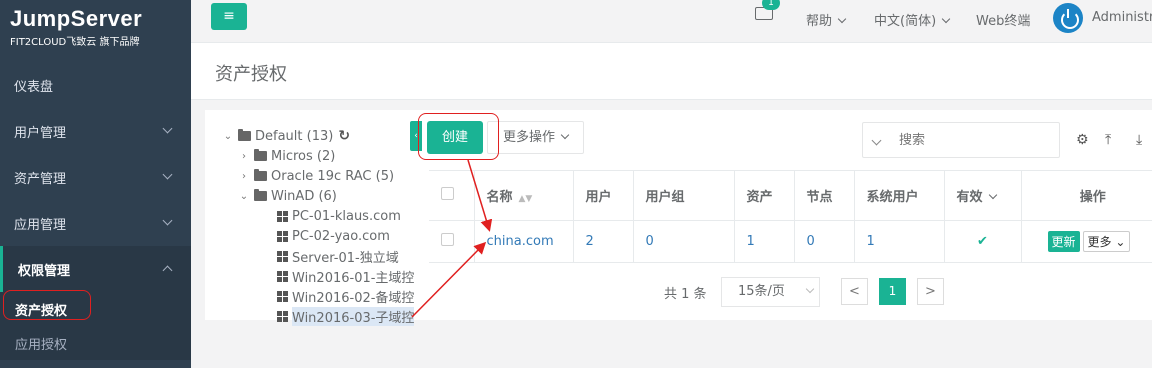  What do you see at coordinates (824, 195) in the screenshot?
I see `column-header-nodes: 节点` at bounding box center [824, 195].